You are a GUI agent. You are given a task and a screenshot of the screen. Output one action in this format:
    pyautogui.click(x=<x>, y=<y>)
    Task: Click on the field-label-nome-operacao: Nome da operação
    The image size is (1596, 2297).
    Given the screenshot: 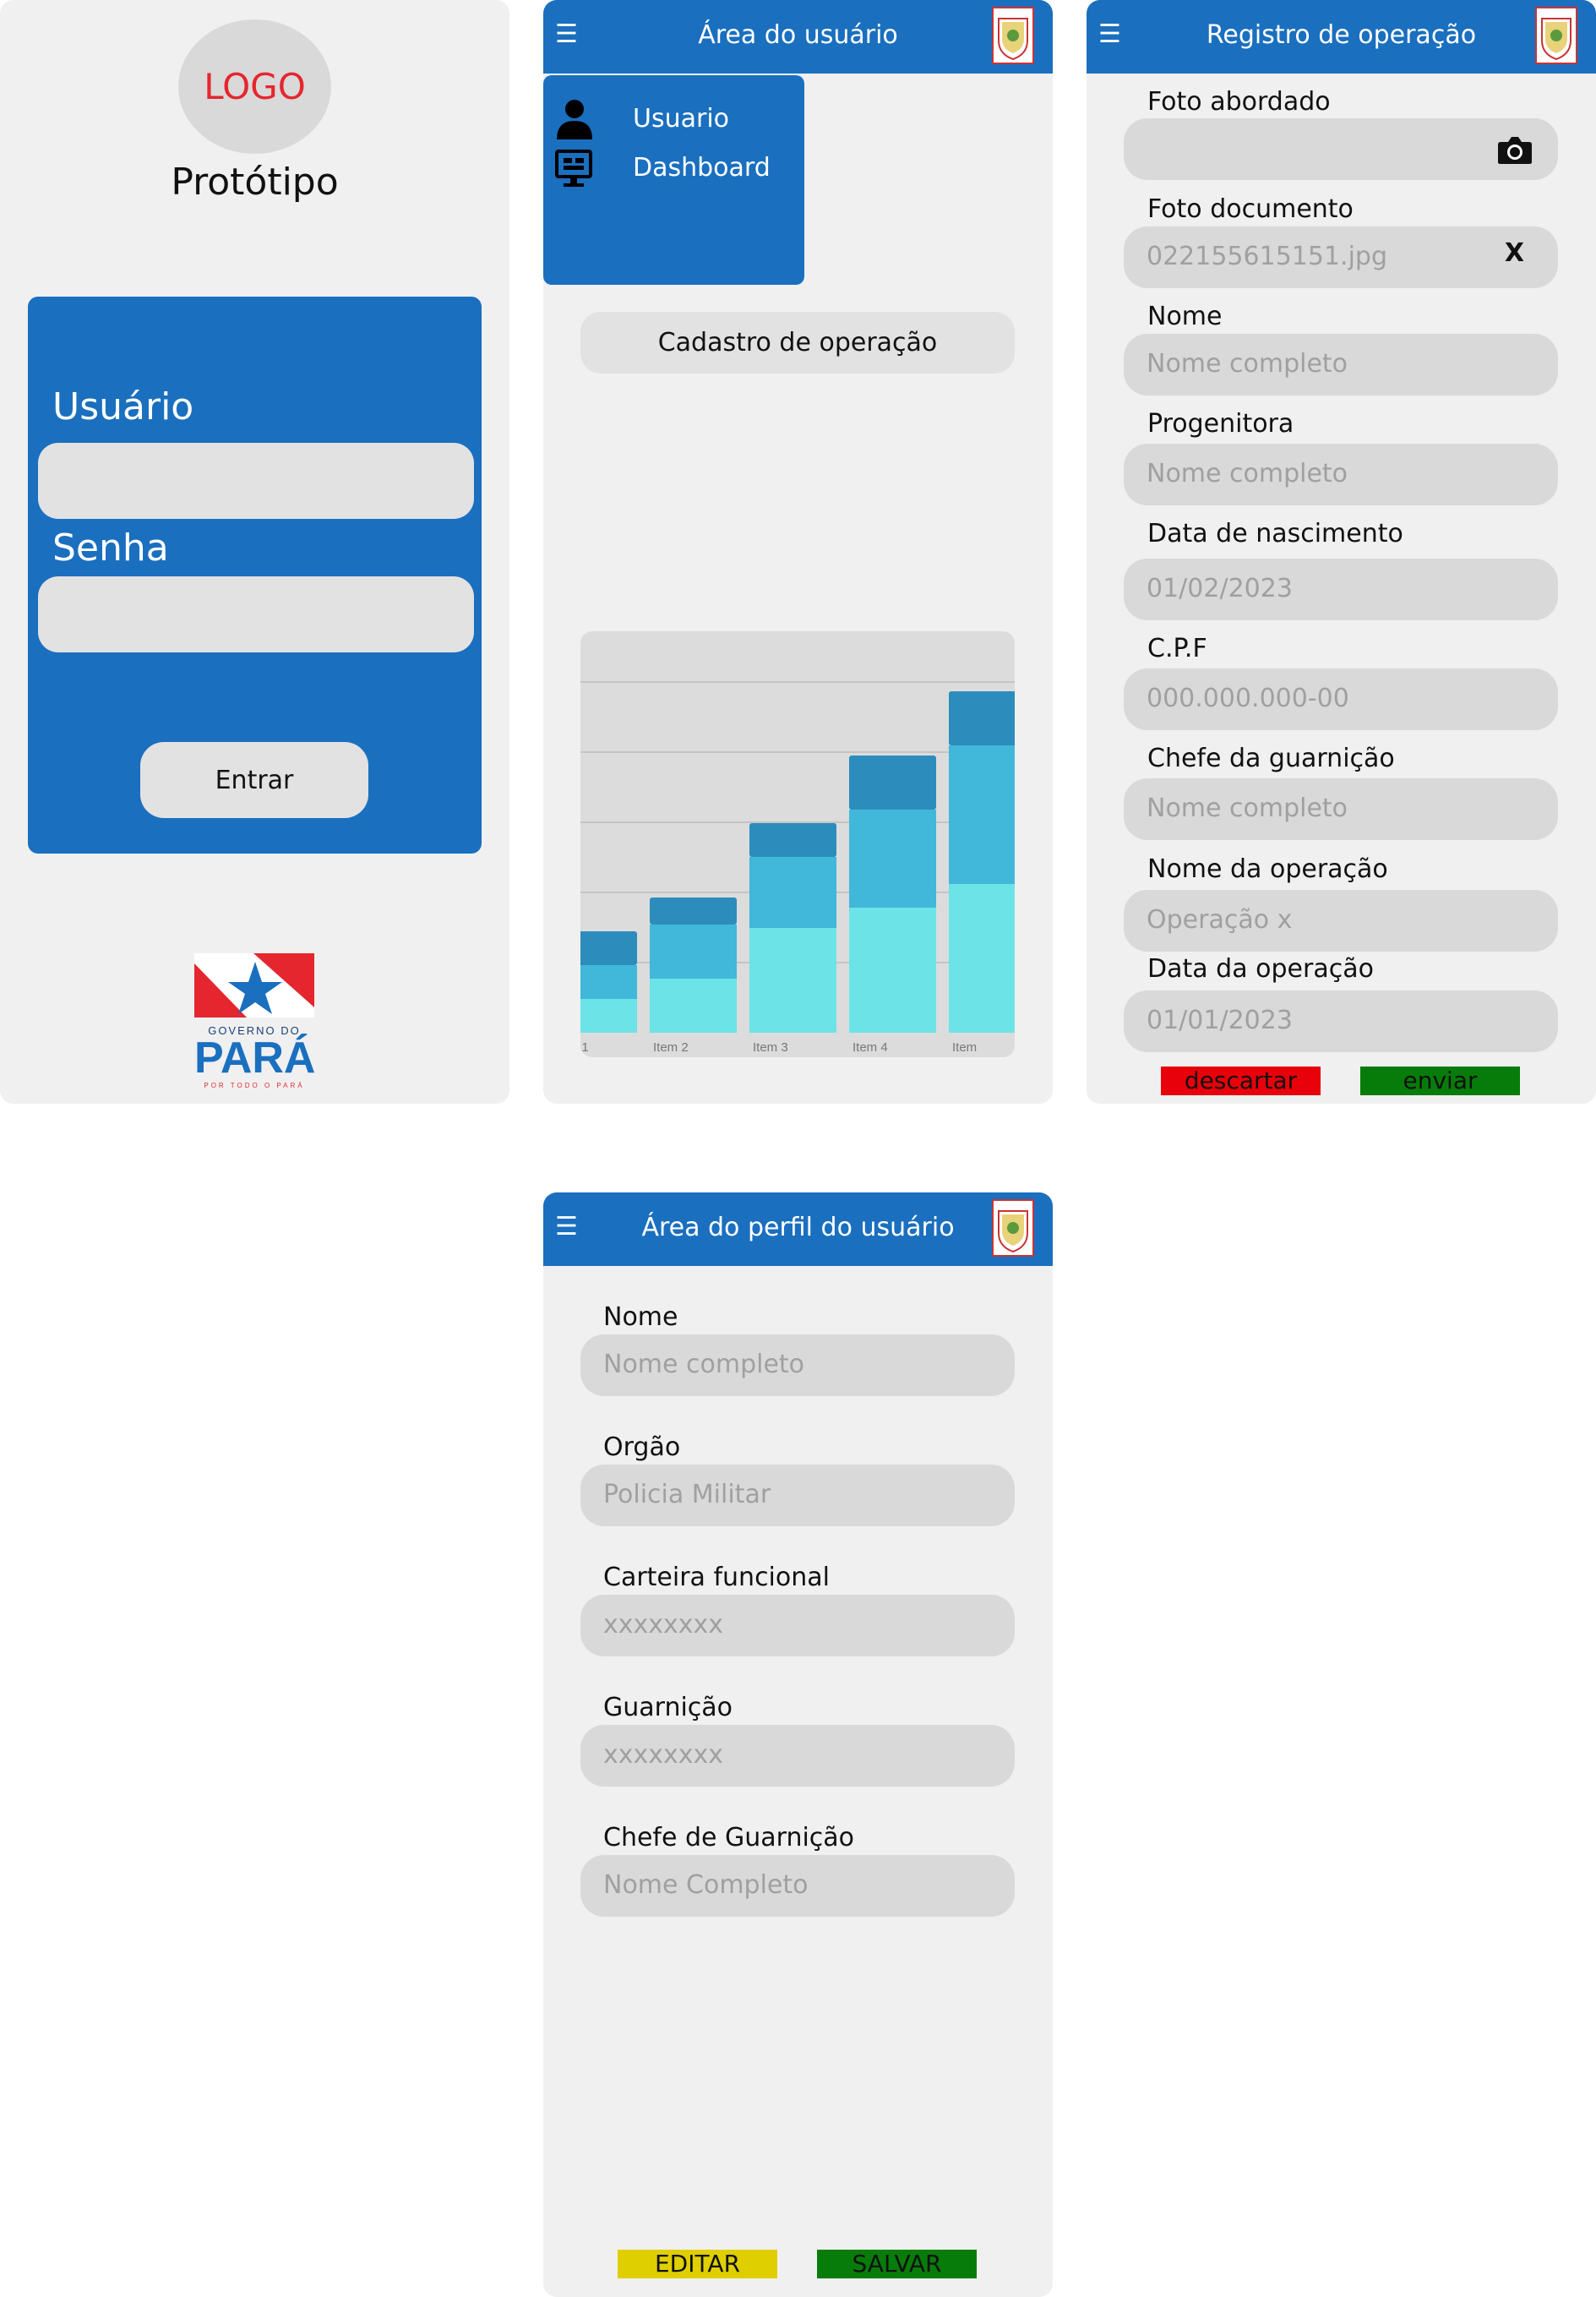 What is the action you would take?
    pyautogui.click(x=1267, y=869)
    